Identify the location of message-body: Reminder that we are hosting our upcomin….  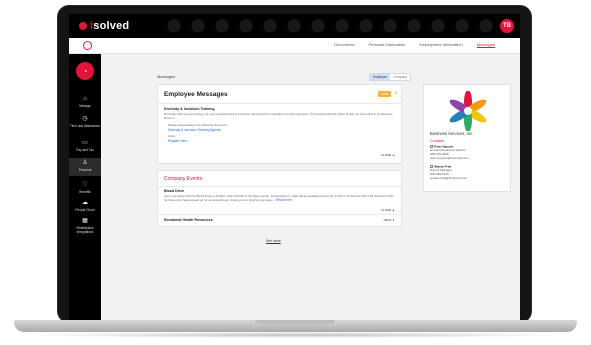
(278, 116).